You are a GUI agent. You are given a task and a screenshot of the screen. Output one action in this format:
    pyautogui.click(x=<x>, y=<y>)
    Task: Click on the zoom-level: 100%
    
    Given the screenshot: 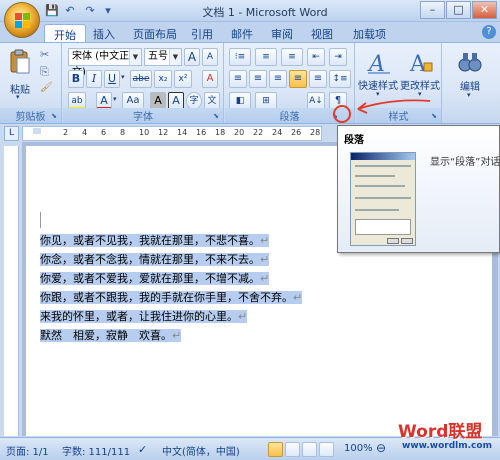 What is the action you would take?
    pyautogui.click(x=358, y=448)
    